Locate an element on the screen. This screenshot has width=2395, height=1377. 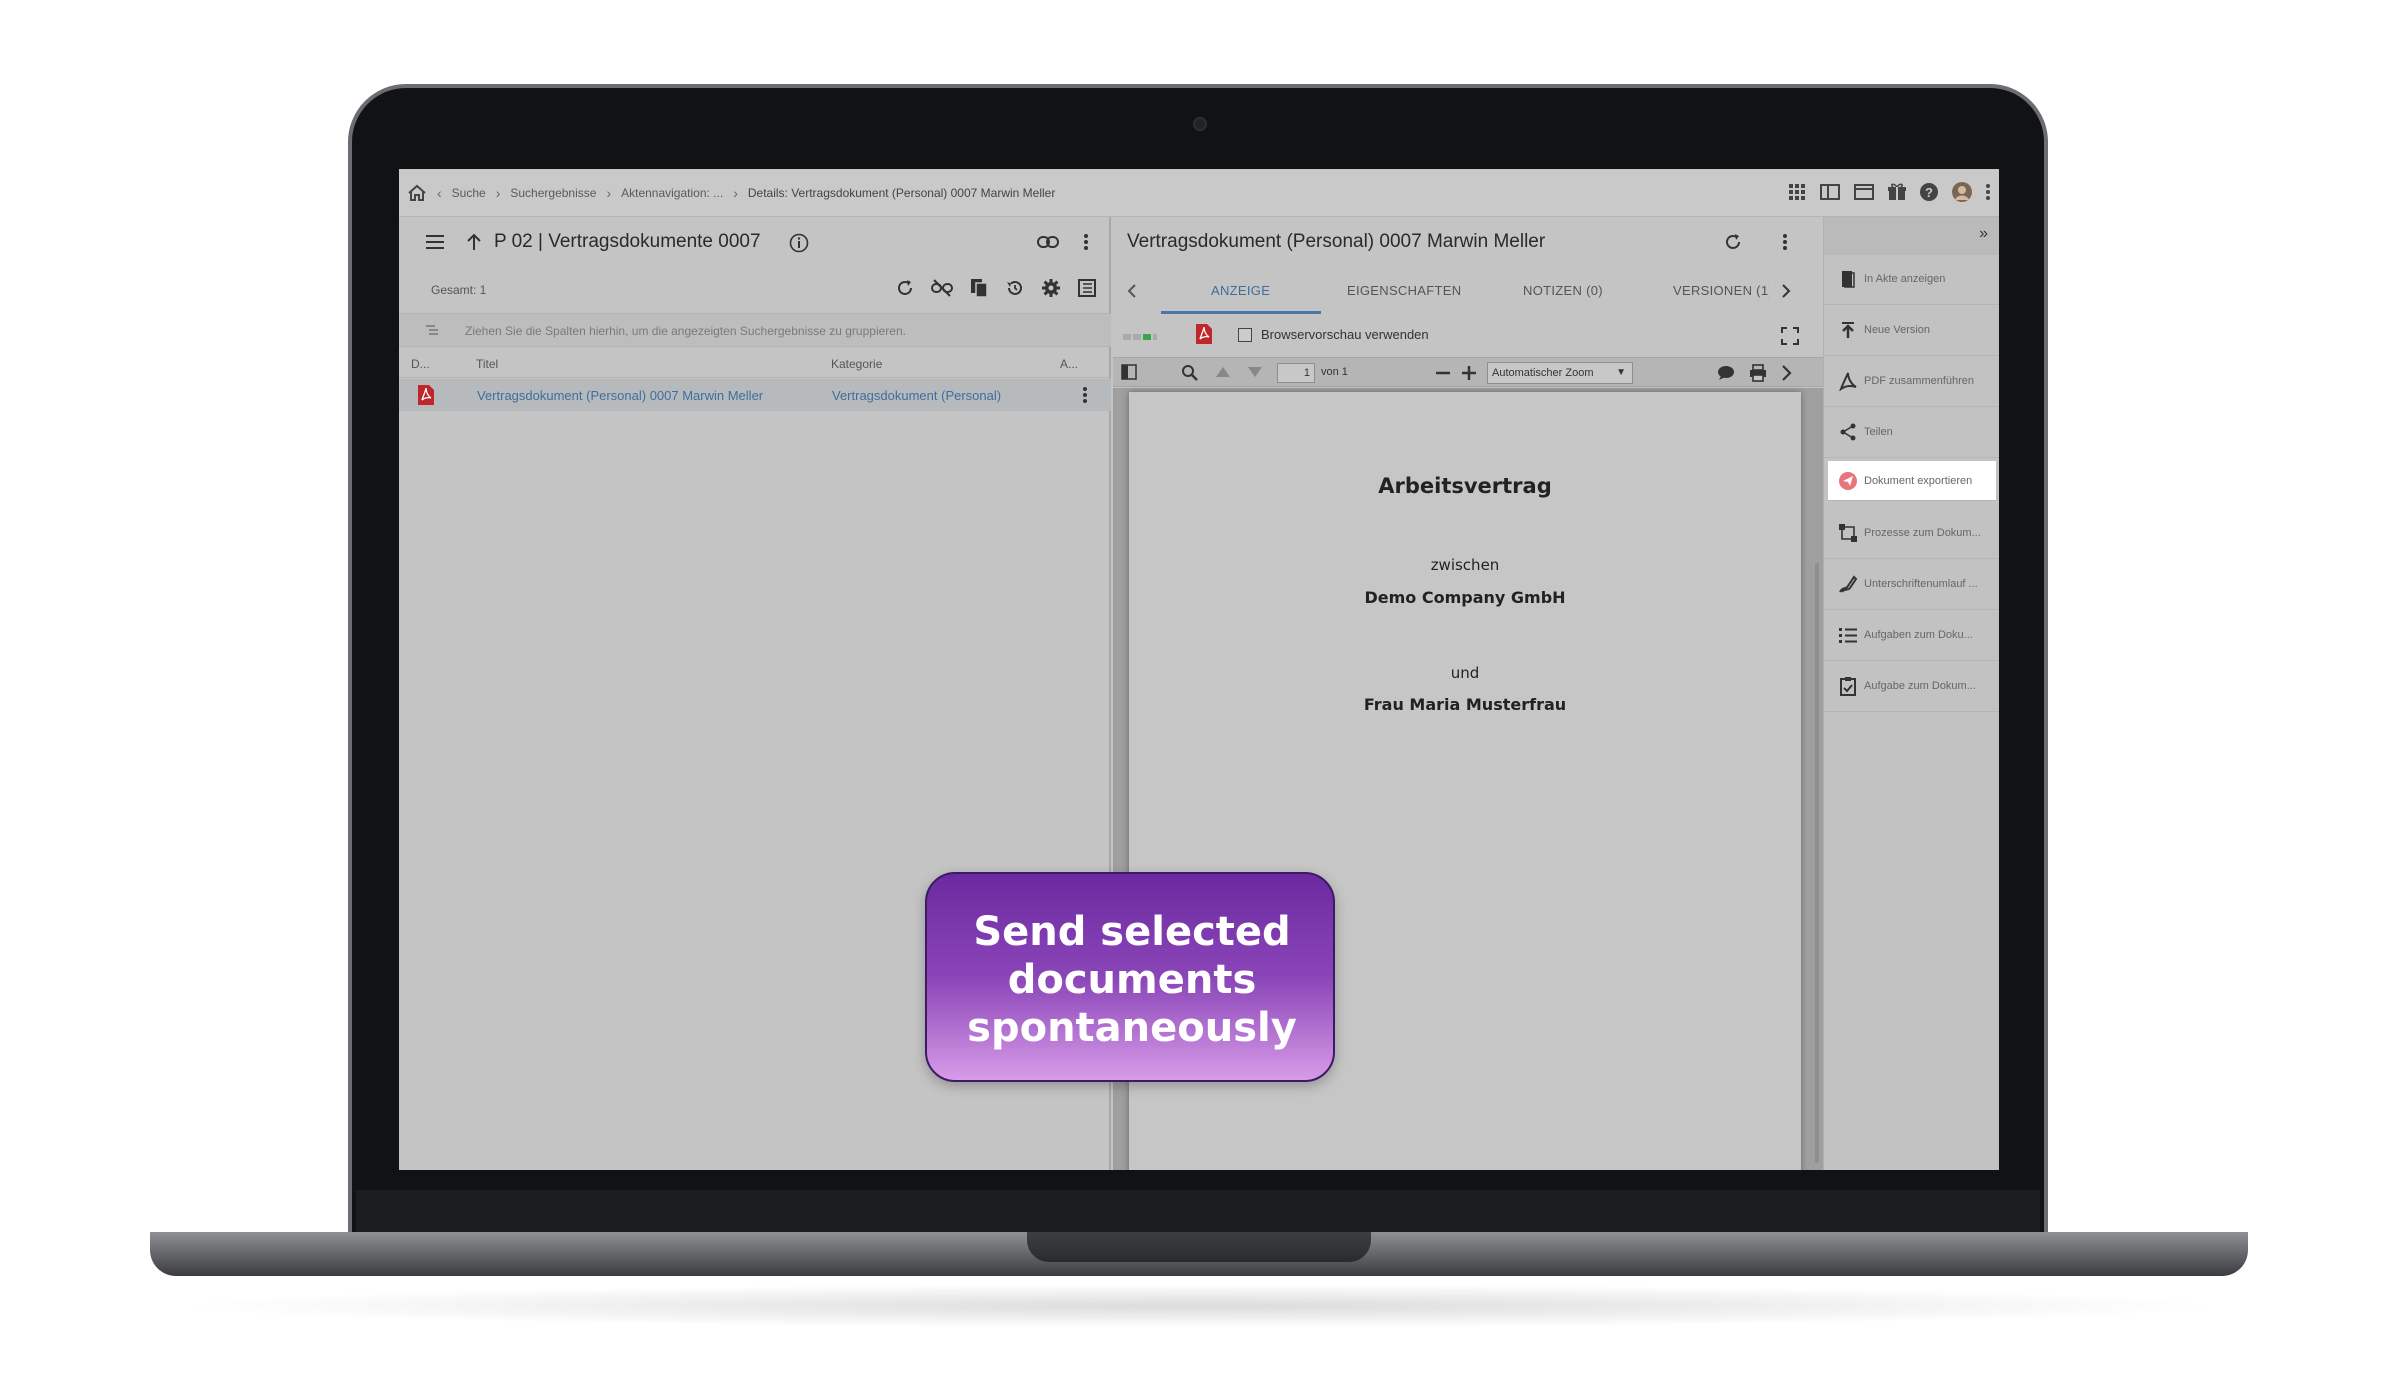
chevron-left-icon: ‹ is located at coordinates (439, 193).